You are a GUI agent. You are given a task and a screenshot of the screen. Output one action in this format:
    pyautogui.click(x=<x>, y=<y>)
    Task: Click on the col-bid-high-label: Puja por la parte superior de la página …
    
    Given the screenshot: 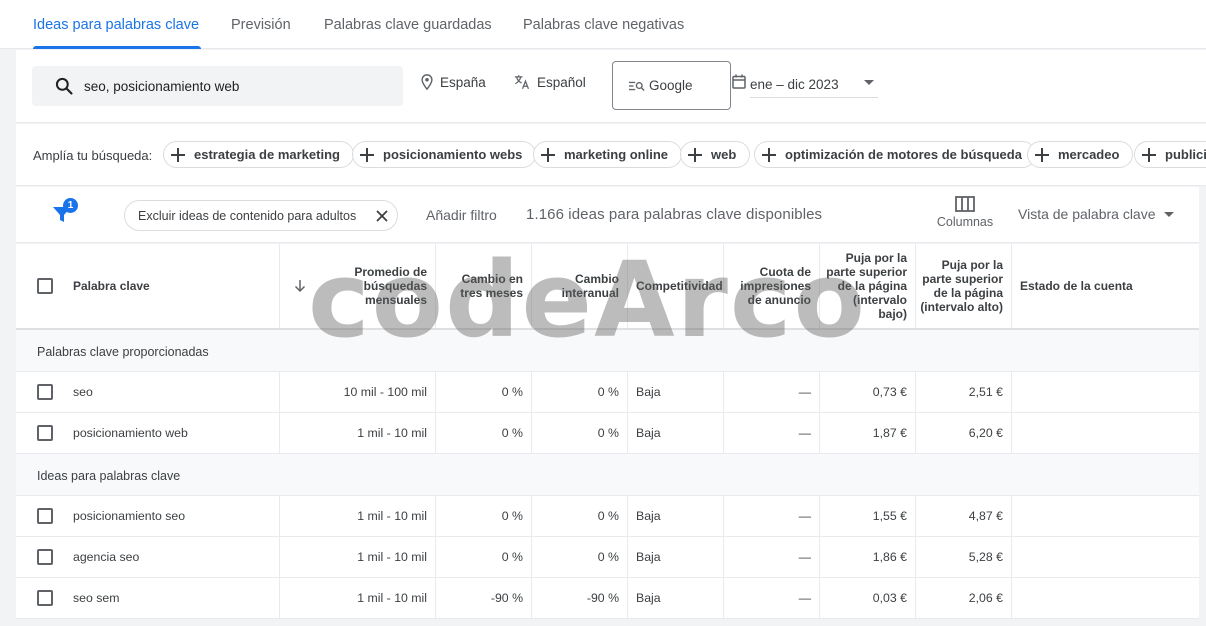 What is the action you would take?
    pyautogui.click(x=961, y=286)
    